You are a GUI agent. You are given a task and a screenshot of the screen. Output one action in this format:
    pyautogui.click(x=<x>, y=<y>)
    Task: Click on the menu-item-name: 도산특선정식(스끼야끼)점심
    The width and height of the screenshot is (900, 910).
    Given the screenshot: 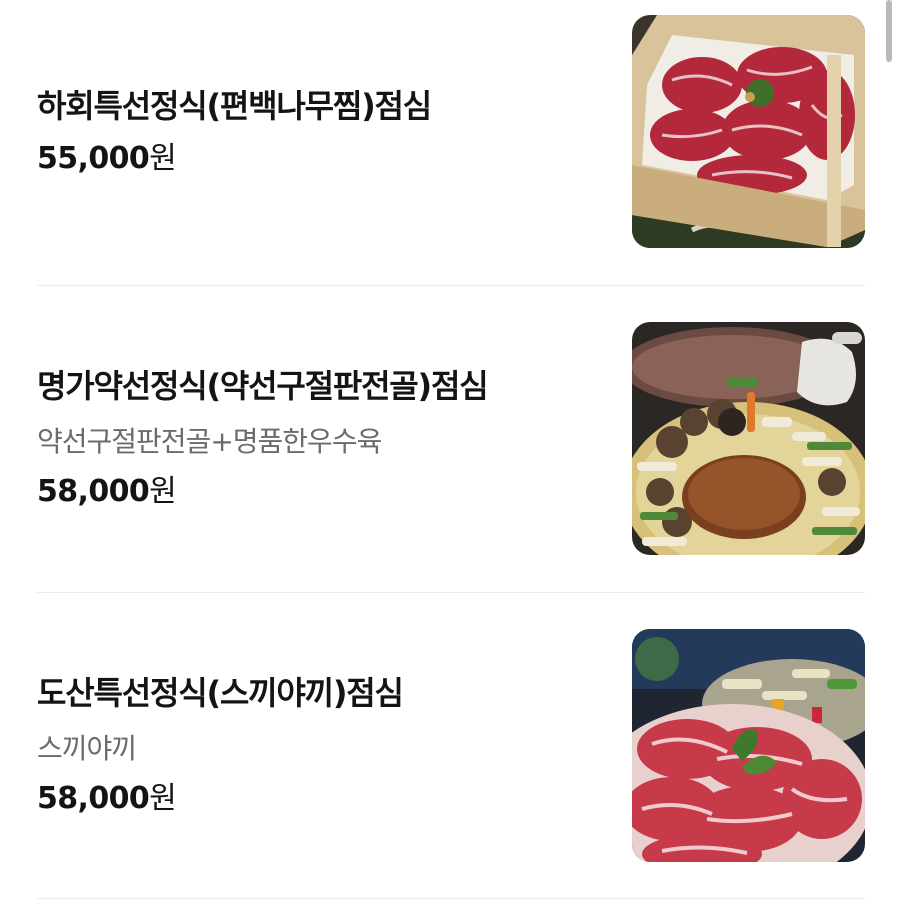 What is the action you would take?
    pyautogui.click(x=220, y=693)
    